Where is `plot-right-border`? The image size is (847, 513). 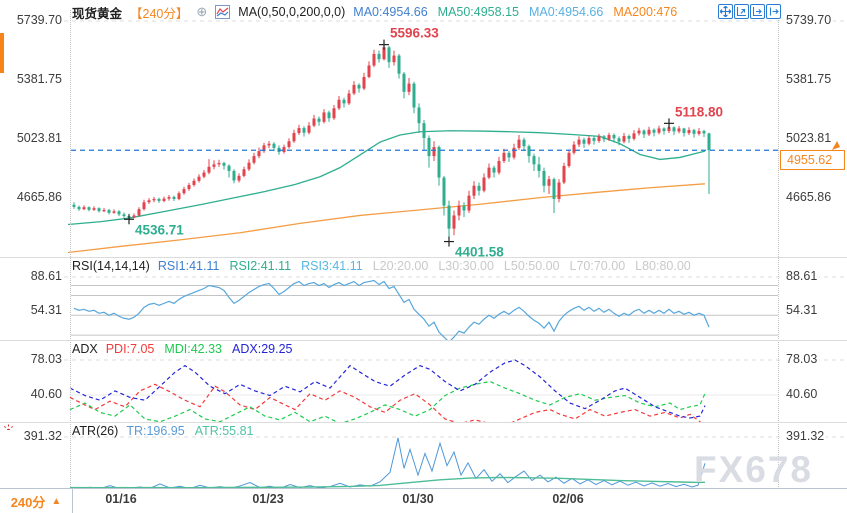 plot-right-border is located at coordinates (778, 249).